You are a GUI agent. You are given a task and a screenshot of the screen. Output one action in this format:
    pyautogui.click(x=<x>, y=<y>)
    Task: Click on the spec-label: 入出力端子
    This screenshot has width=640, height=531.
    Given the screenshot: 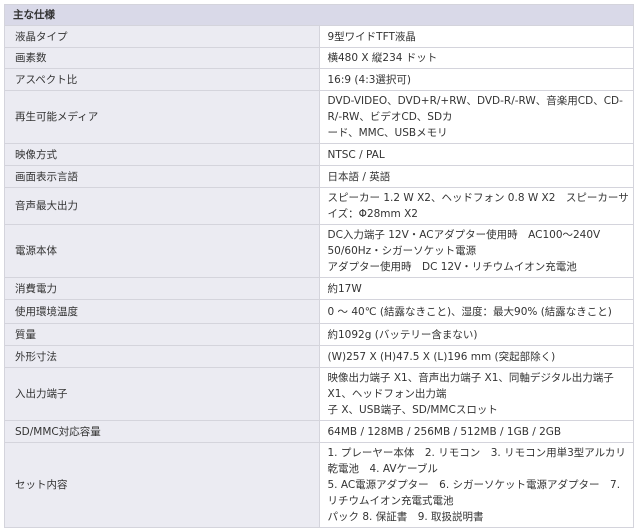 What is the action you would take?
    pyautogui.click(x=162, y=394)
    